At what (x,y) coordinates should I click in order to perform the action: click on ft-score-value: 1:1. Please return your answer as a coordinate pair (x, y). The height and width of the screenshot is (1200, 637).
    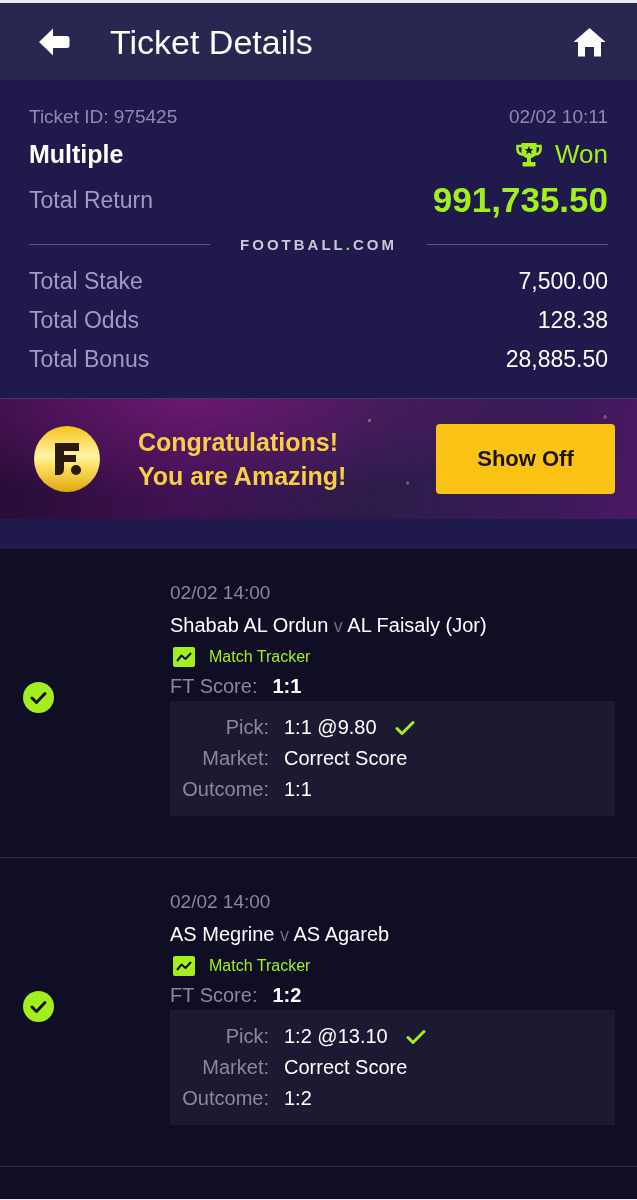
    Looking at the image, I should click on (287, 686).